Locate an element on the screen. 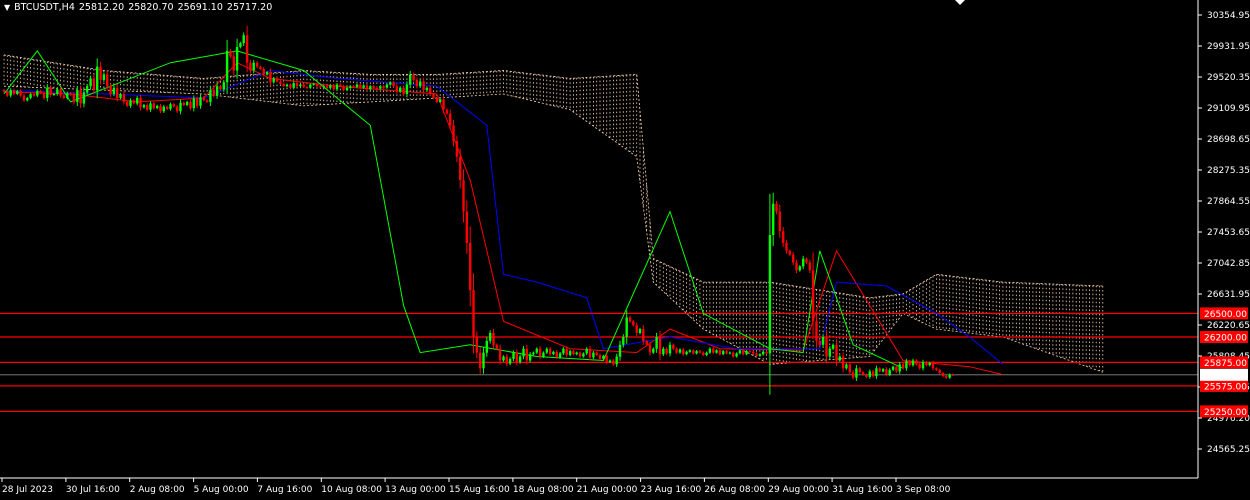  level-label: 25250.00 is located at coordinates (1225, 413).